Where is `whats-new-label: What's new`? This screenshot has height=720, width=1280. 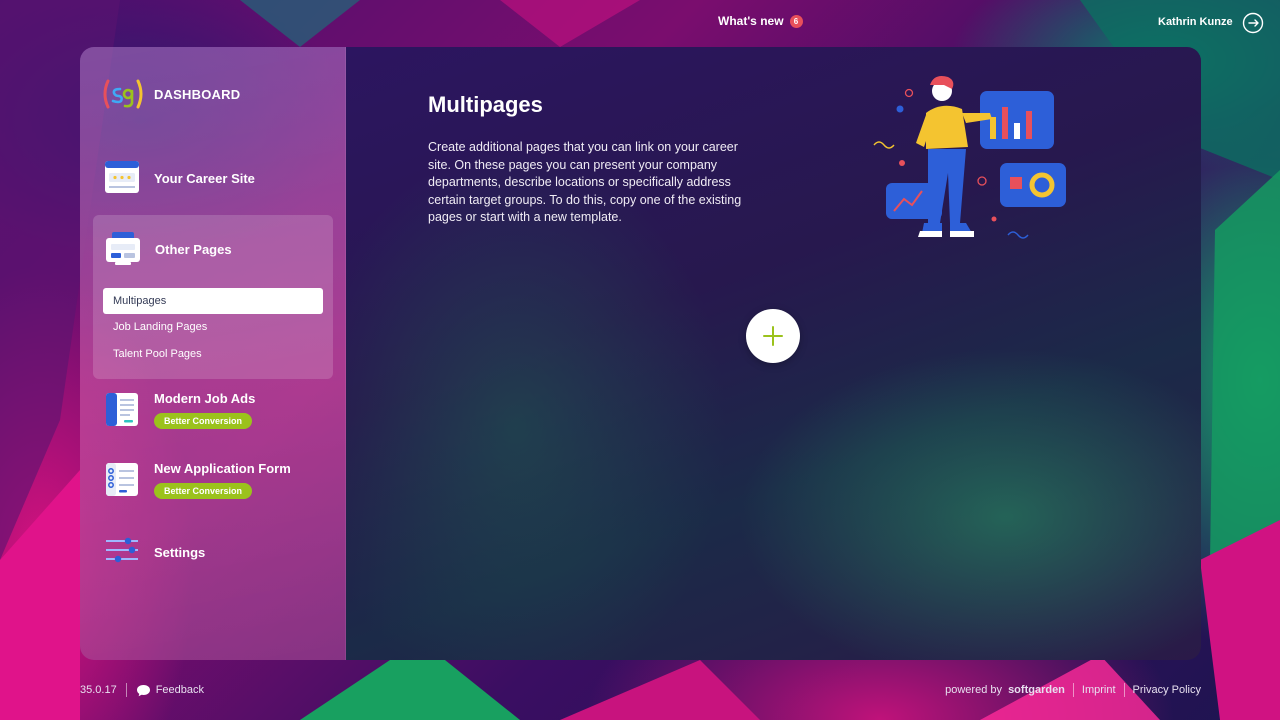 whats-new-label: What's new is located at coordinates (751, 21).